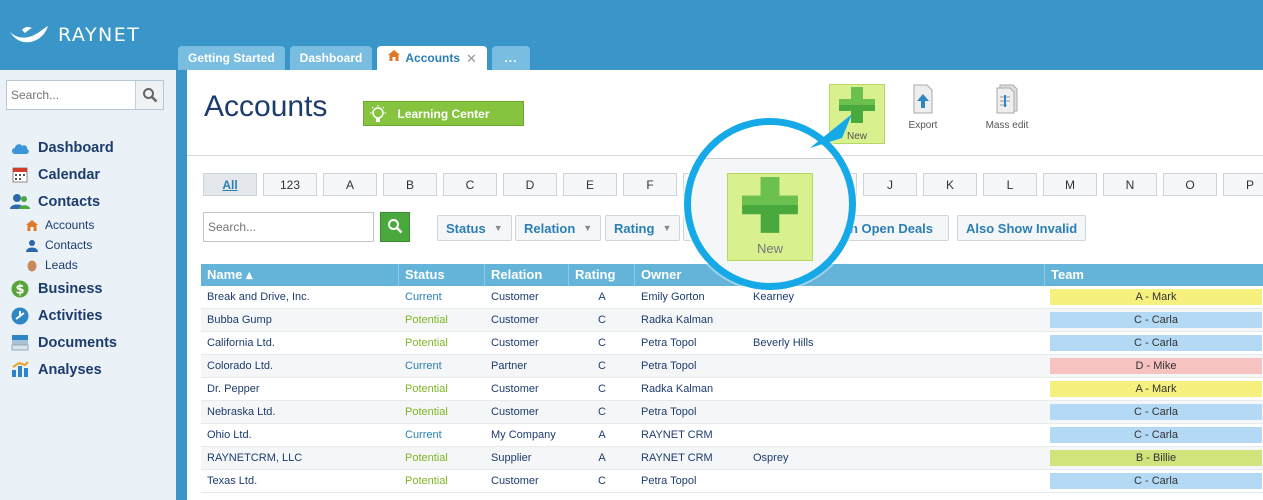 The height and width of the screenshot is (500, 1263). Describe the element at coordinates (602, 435) in the screenshot. I see `cell-rating: A` at that location.